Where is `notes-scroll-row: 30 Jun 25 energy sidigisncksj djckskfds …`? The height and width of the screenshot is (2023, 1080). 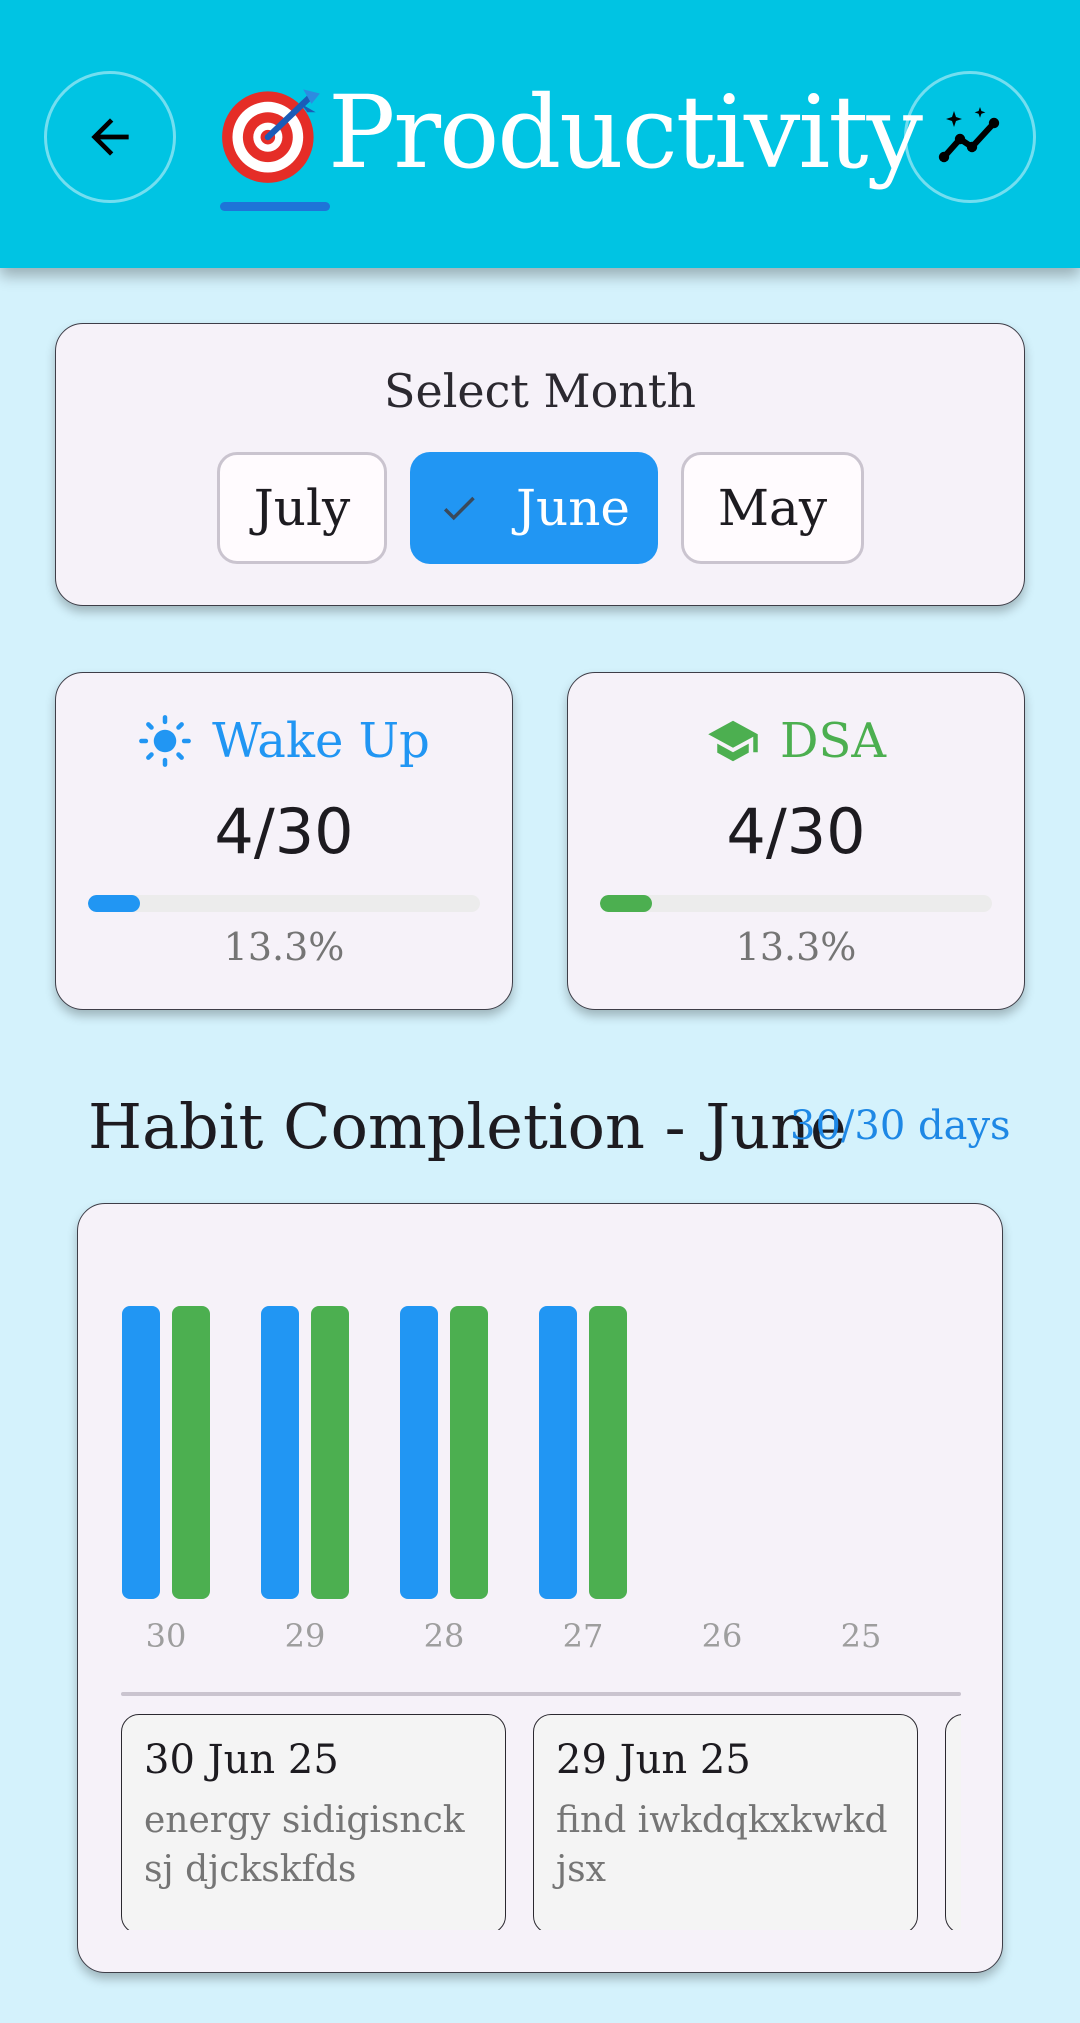 notes-scroll-row: 30 Jun 25 energy sidigisncksj djckskfds … is located at coordinates (541, 1820).